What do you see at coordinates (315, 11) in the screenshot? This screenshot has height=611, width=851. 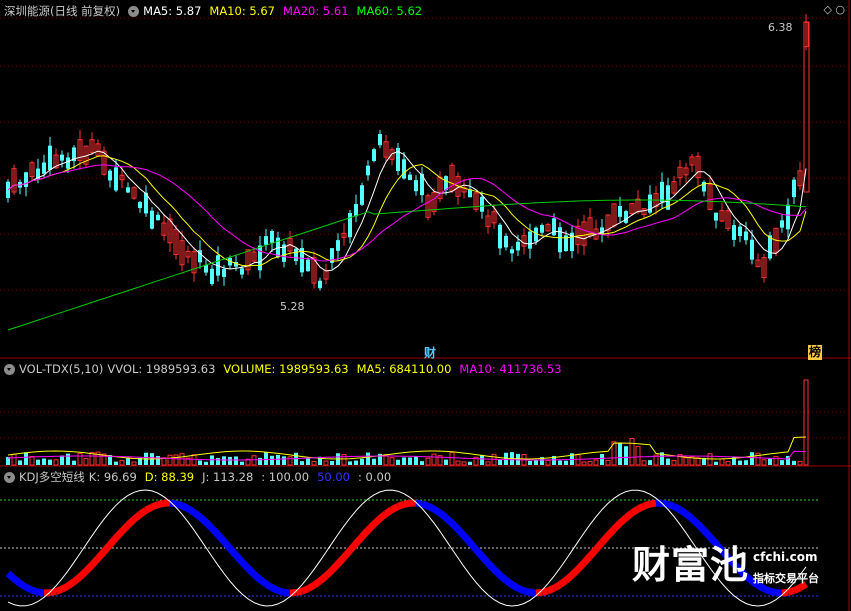 I see `legend-item: MA20: 5.61` at bounding box center [315, 11].